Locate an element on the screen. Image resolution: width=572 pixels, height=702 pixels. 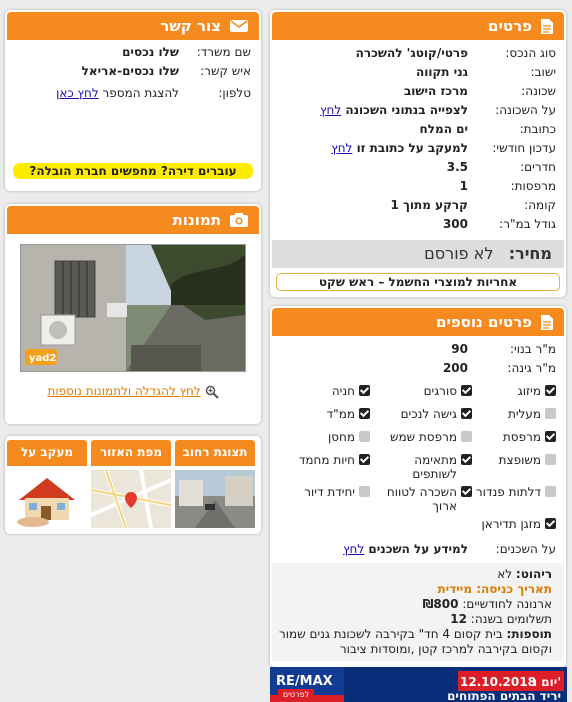
detail-value: לצפייה בנתוני השכונה לחץ is located at coordinates (394, 110).